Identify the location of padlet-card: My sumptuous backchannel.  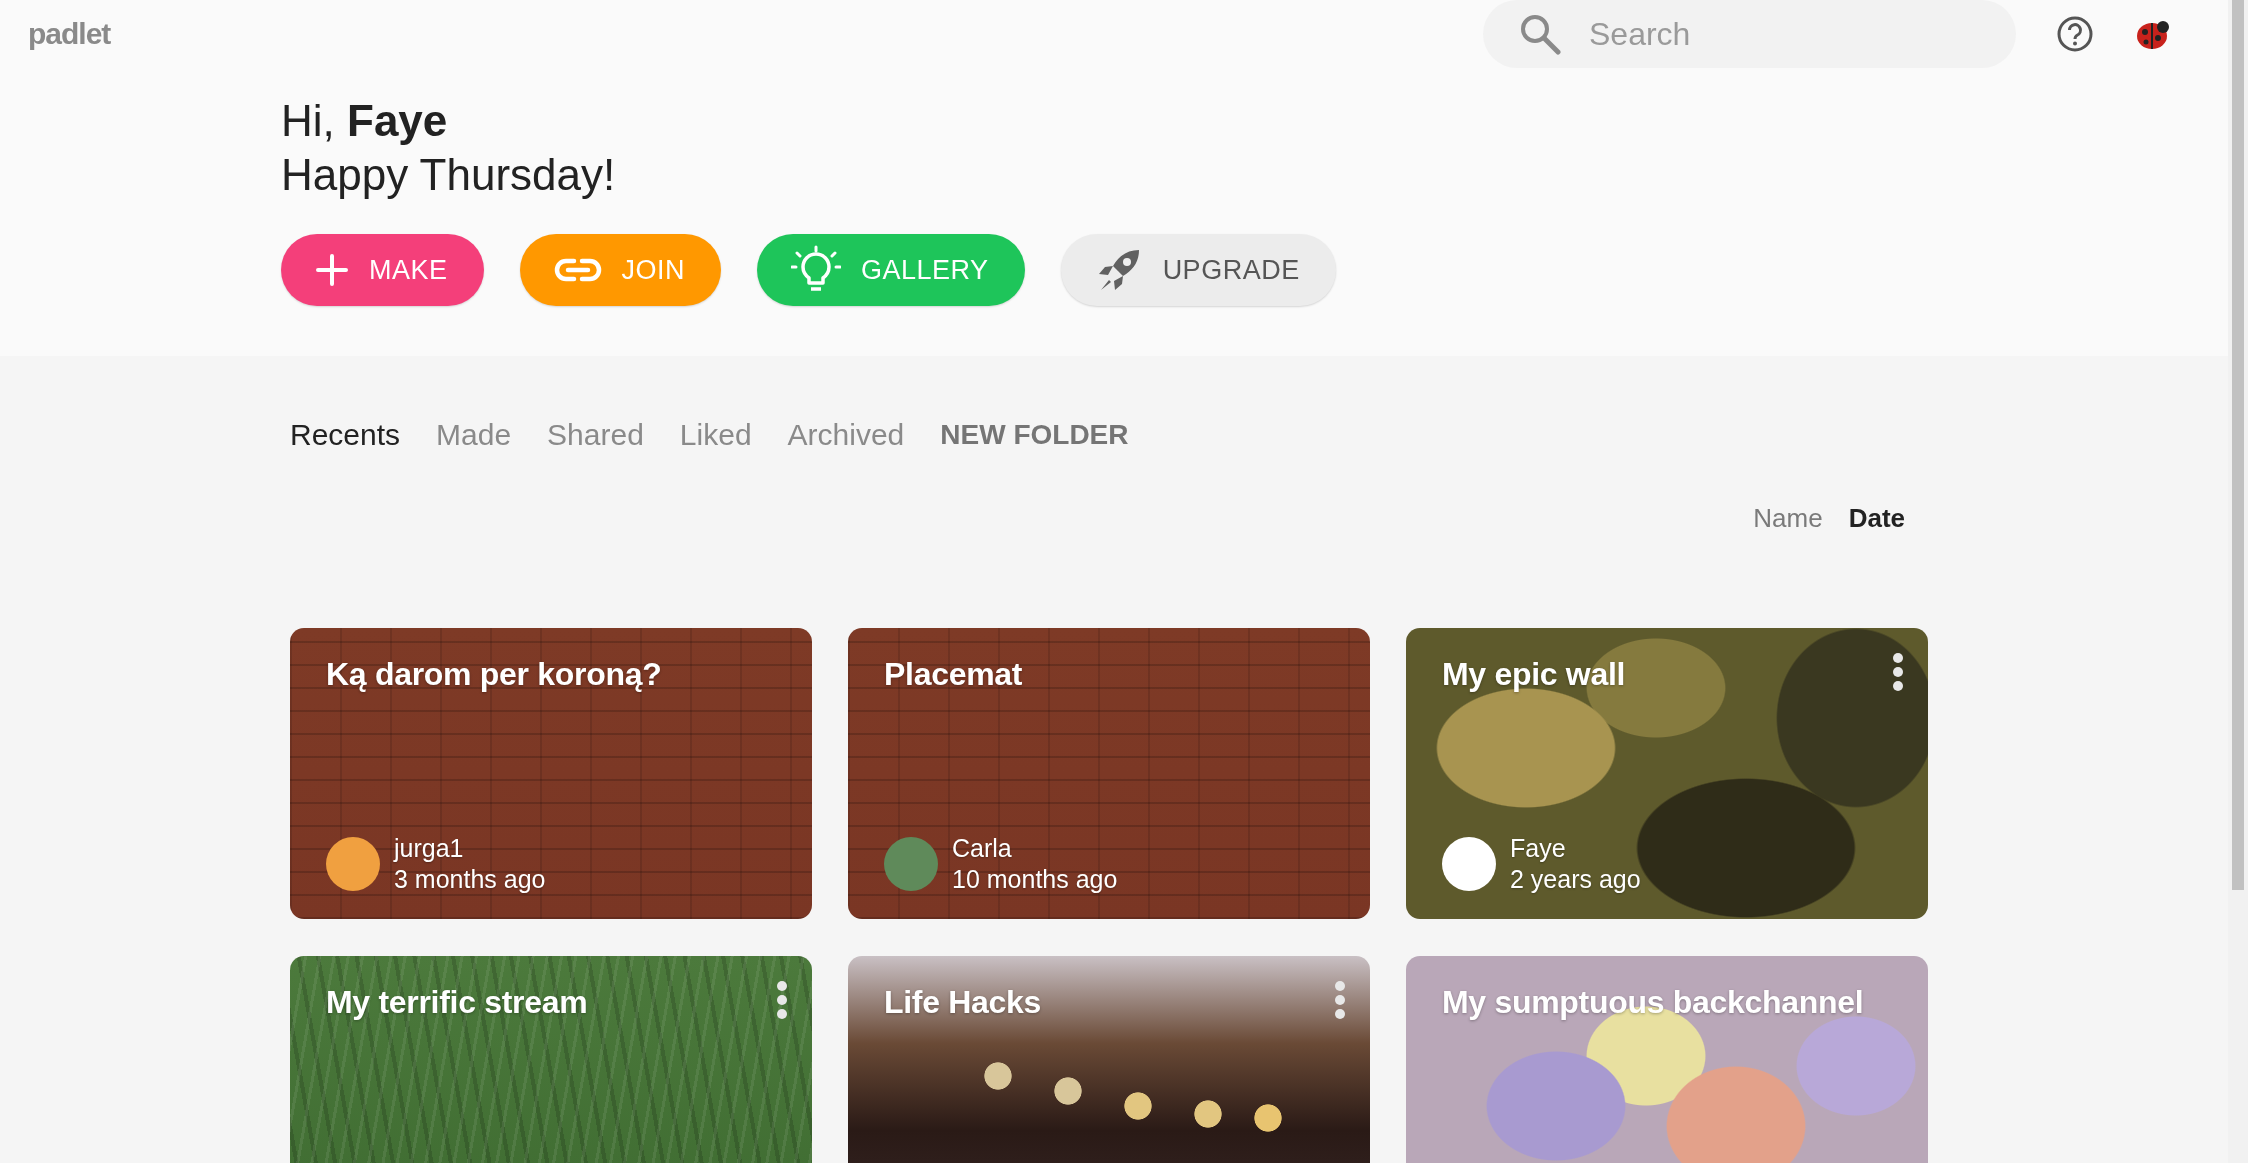
(1667, 1059).